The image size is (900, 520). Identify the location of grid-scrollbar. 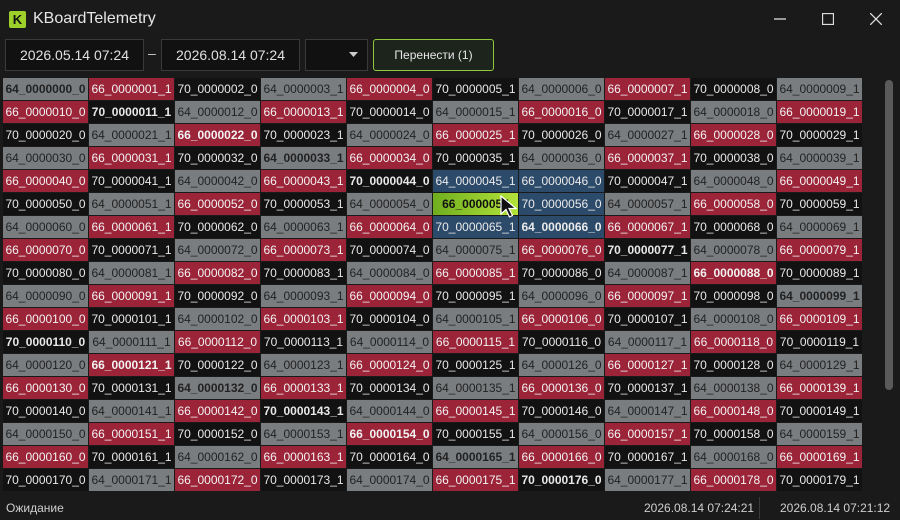
(888, 285).